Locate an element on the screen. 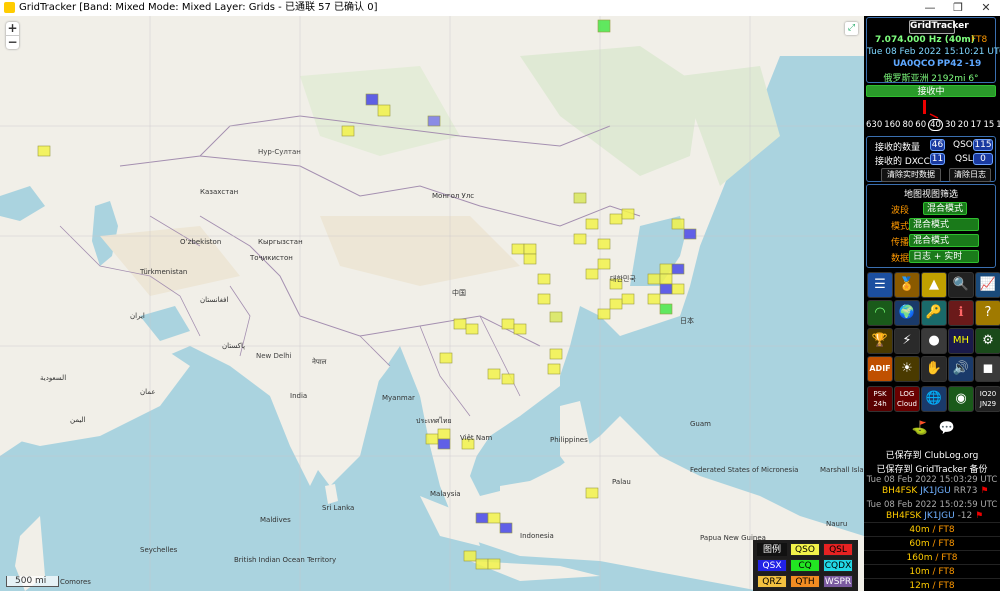  legend-cqdx: CQDX is located at coordinates (838, 565).